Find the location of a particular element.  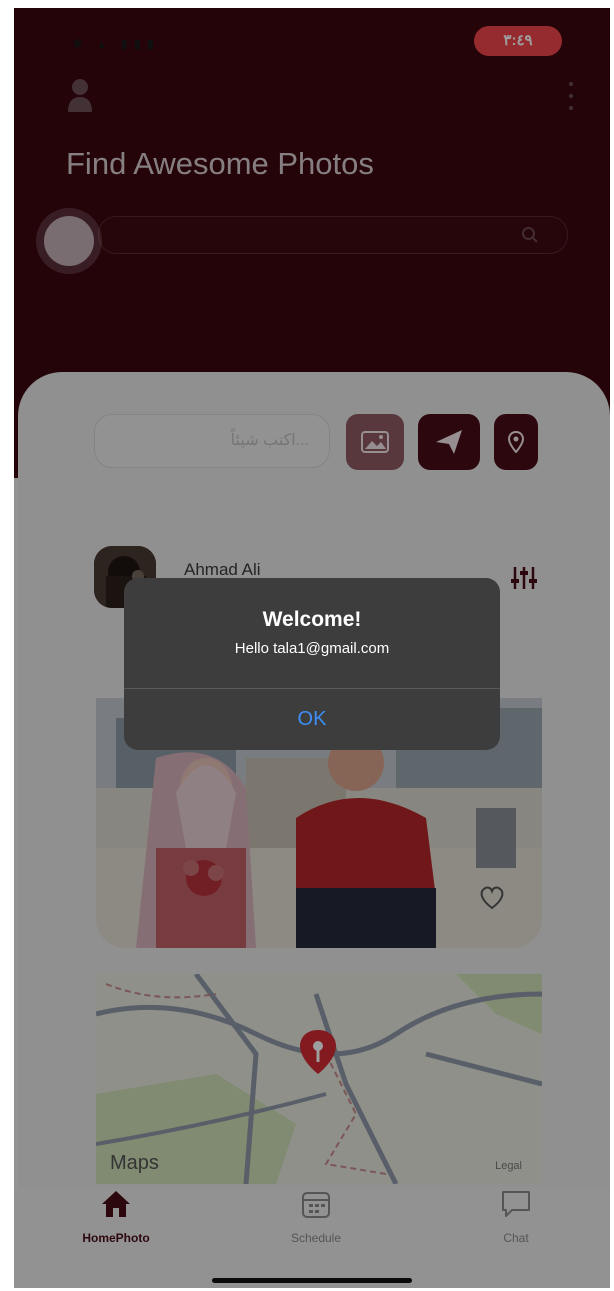

welcome-alert-dialog: Welcome! Hello tala1@gmail.com OK is located at coordinates (312, 664).